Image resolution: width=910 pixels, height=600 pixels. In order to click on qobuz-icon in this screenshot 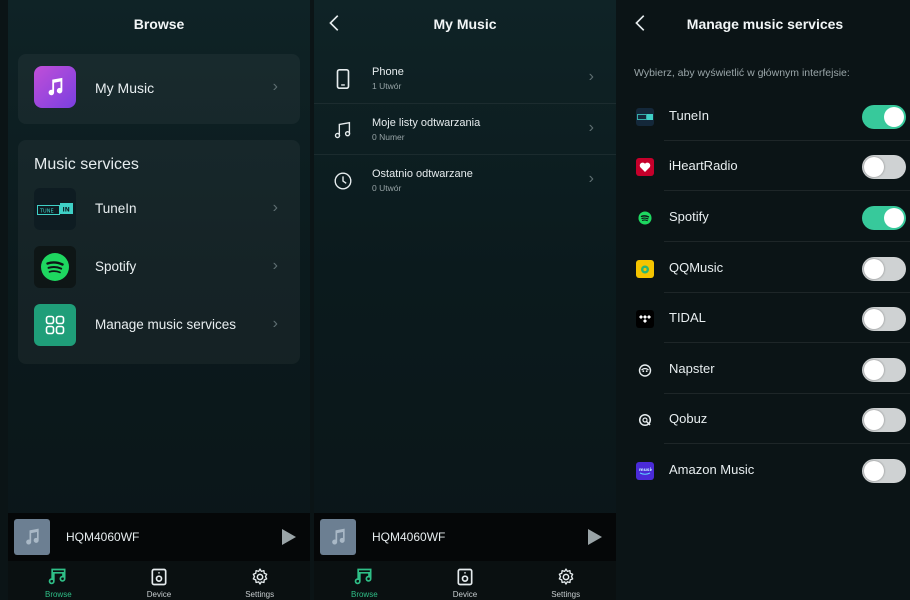, I will do `click(645, 420)`.